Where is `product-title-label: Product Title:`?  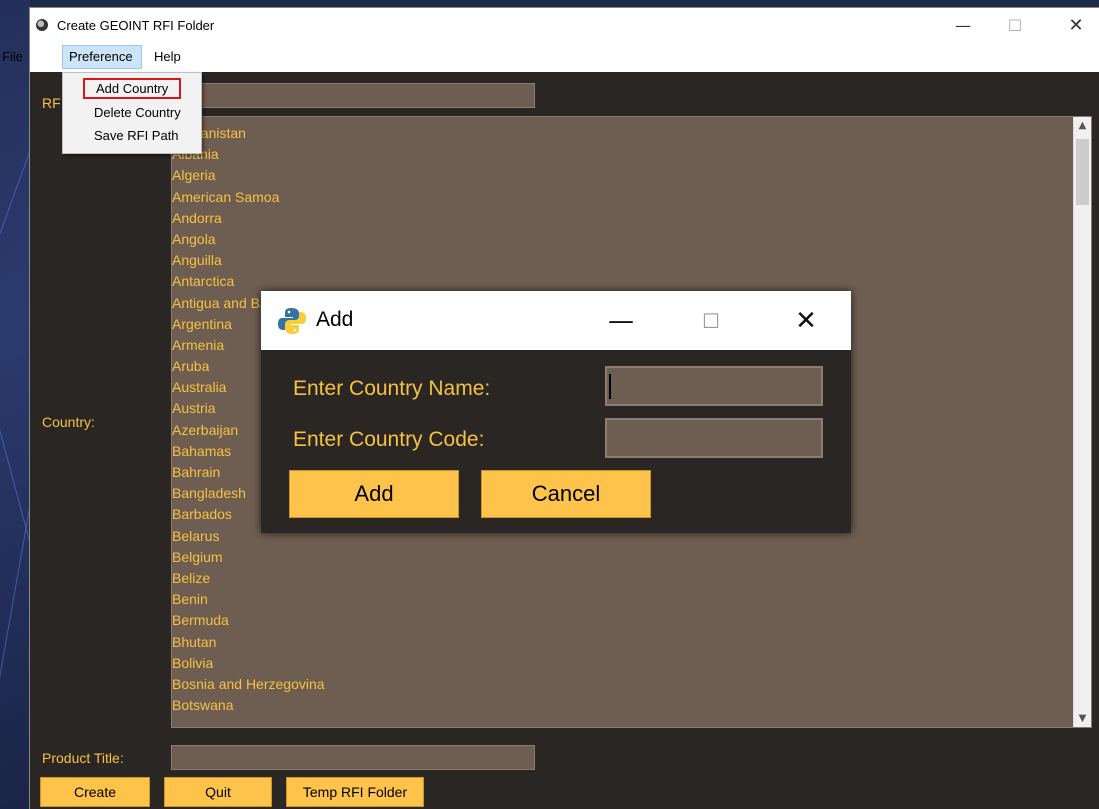 product-title-label: Product Title: is located at coordinates (83, 758).